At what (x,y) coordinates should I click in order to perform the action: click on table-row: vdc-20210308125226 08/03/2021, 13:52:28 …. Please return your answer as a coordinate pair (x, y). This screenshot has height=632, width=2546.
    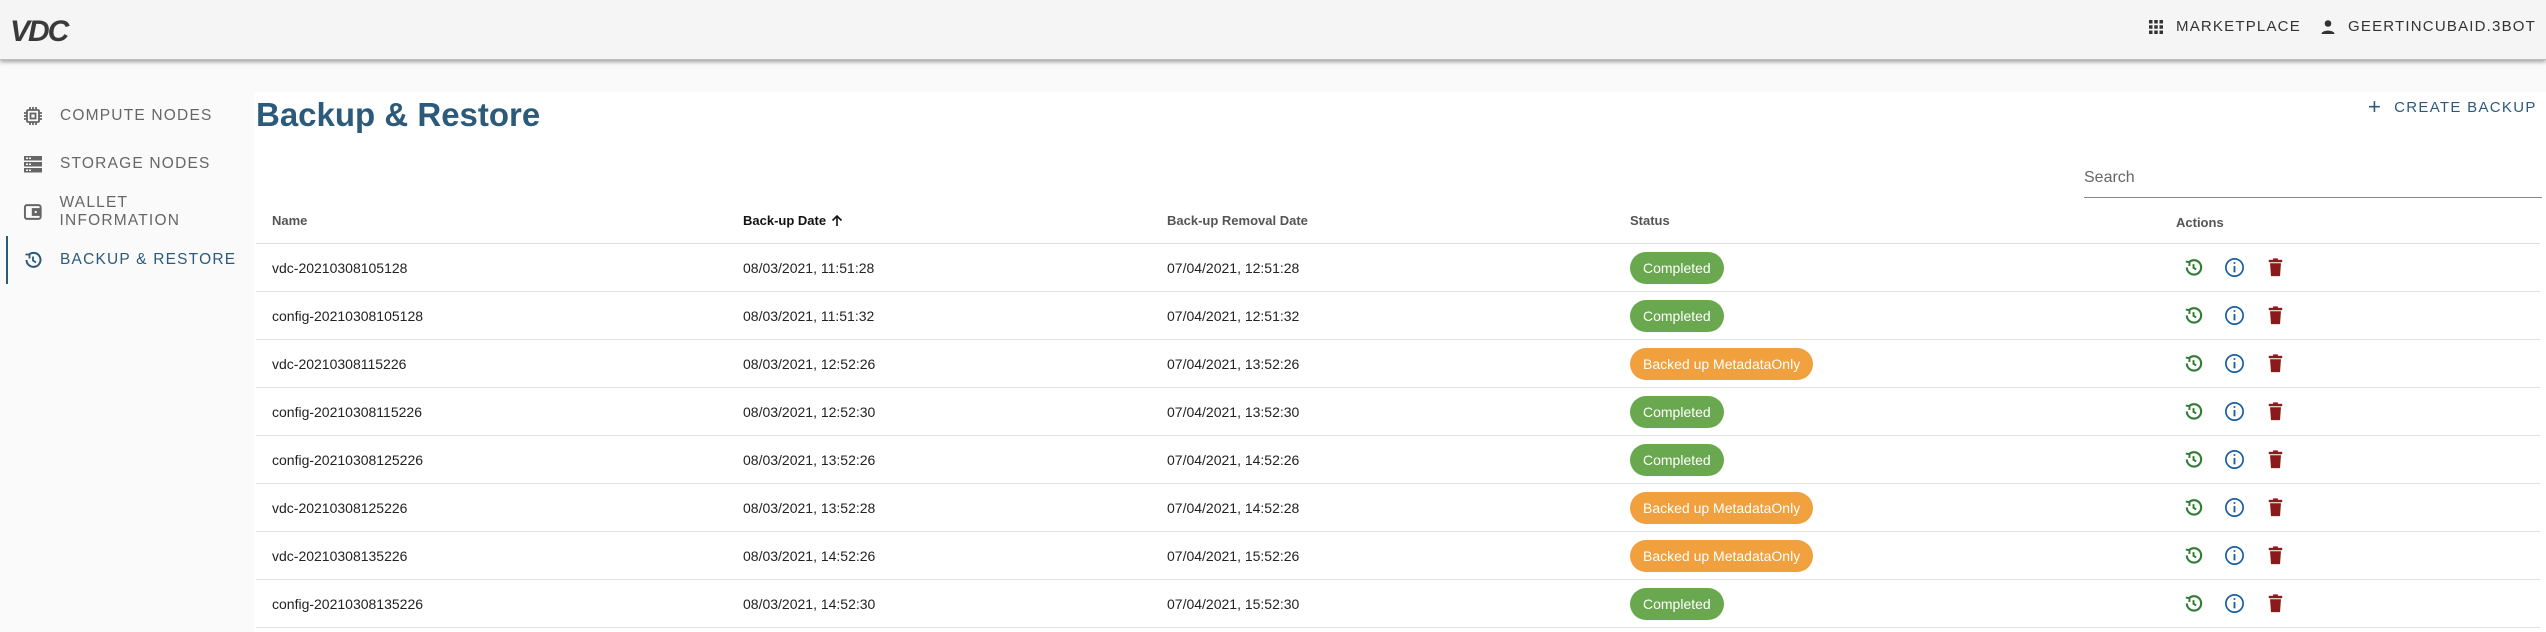
    Looking at the image, I should click on (1398, 508).